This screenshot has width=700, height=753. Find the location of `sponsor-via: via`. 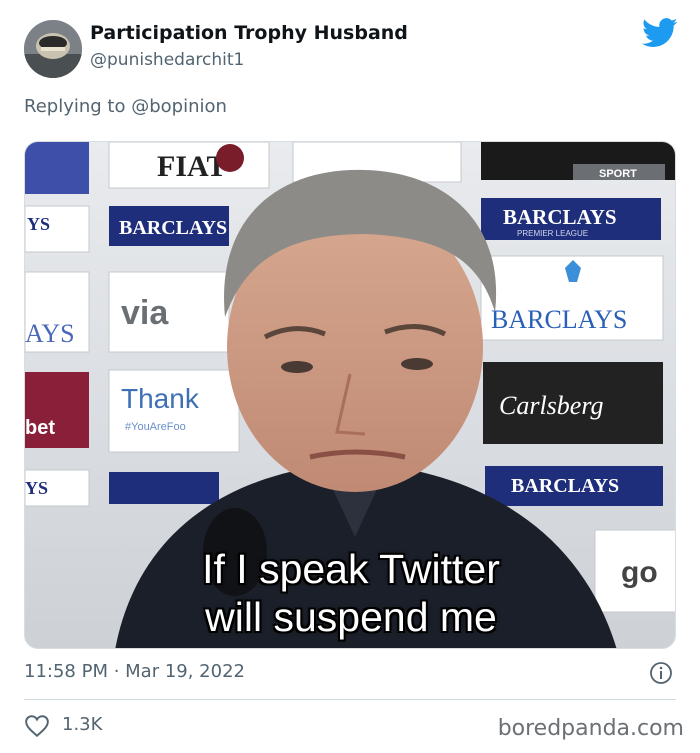

sponsor-via: via is located at coordinates (145, 313).